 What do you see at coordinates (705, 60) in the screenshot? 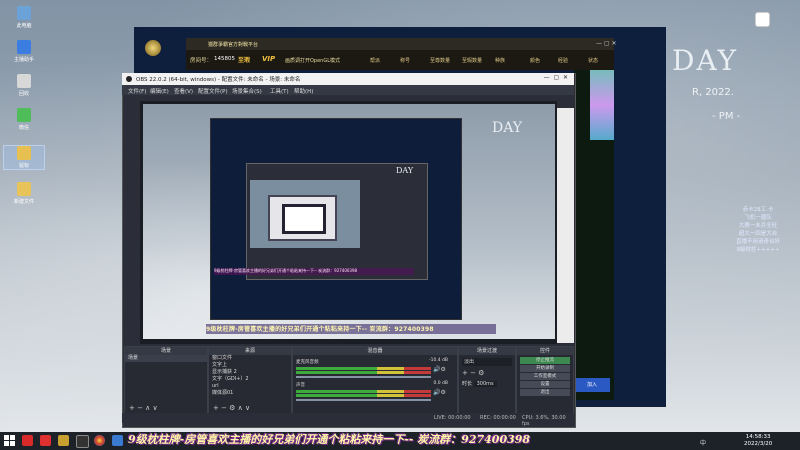
I see `poster-title: DAY` at bounding box center [705, 60].